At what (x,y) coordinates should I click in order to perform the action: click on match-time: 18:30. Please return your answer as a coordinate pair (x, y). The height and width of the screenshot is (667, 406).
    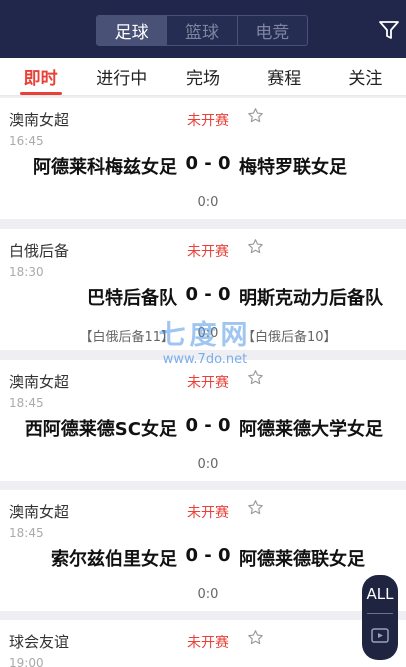
    Looking at the image, I should click on (26, 272).